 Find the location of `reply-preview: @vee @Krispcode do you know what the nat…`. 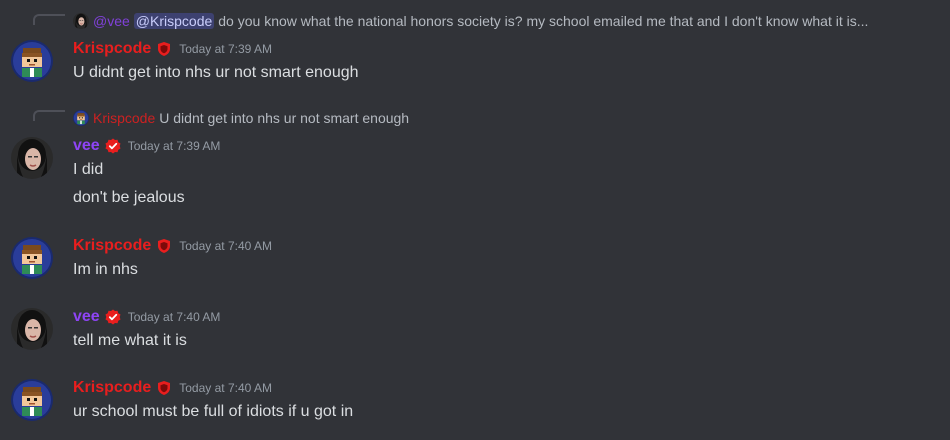

reply-preview: @vee @Krispcode do you know what the nat… is located at coordinates (470, 21).